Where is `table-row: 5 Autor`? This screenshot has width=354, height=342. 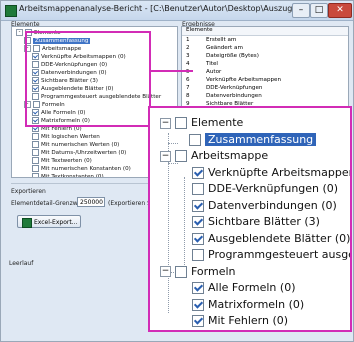
table-row: 5 Autor is located at coordinates (265, 73).